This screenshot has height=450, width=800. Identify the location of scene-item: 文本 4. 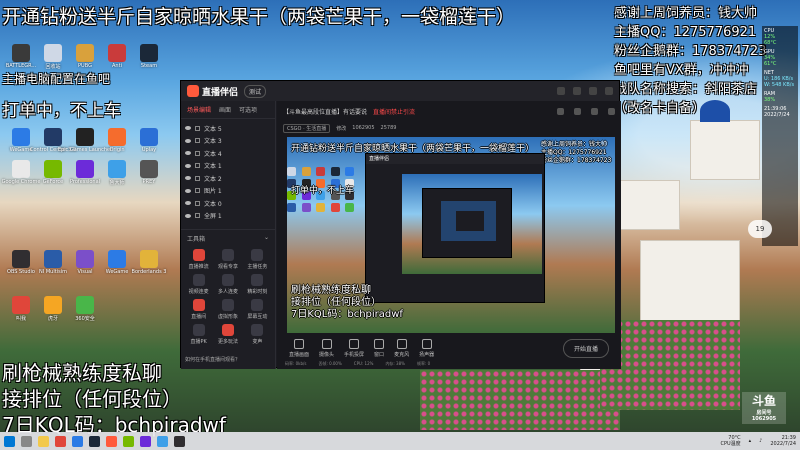
(228, 153).